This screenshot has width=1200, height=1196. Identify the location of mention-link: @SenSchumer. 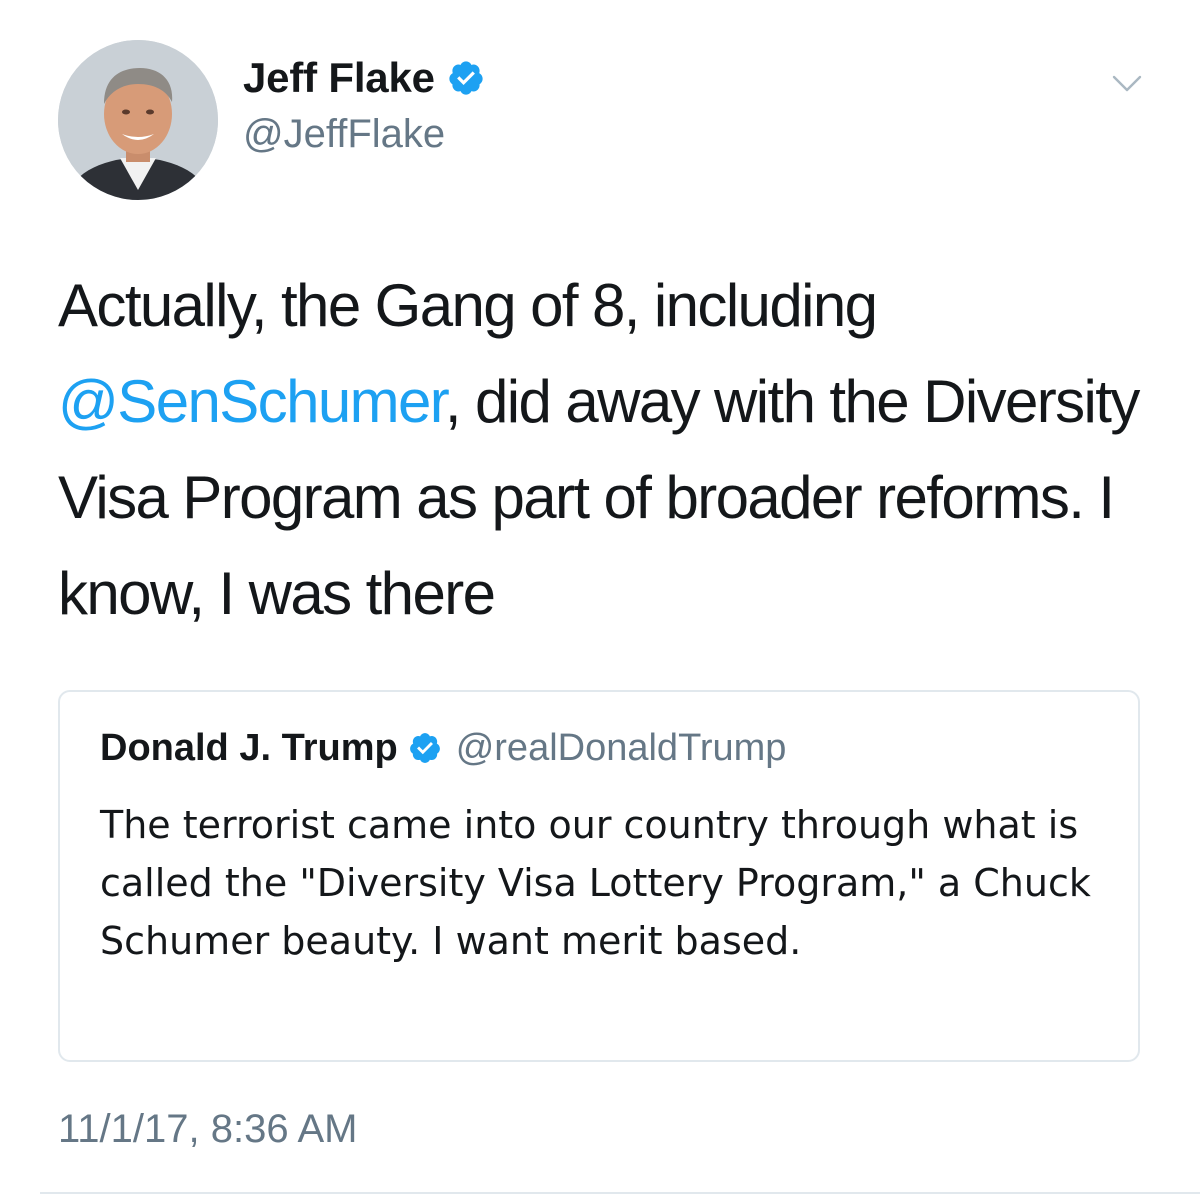
(252, 401).